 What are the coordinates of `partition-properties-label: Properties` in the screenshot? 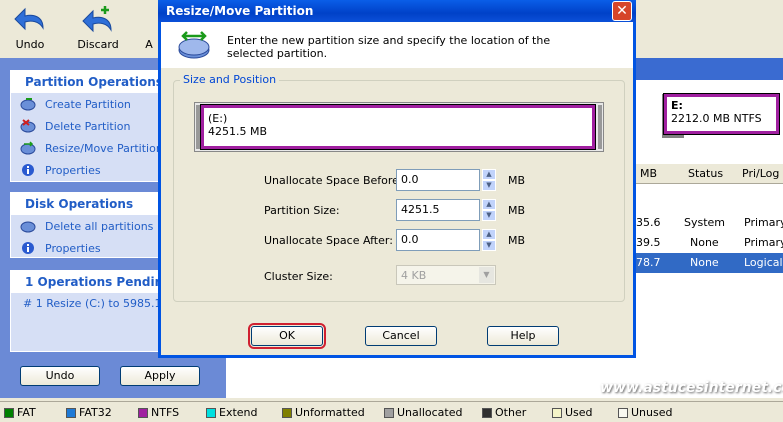 It's located at (73, 170).